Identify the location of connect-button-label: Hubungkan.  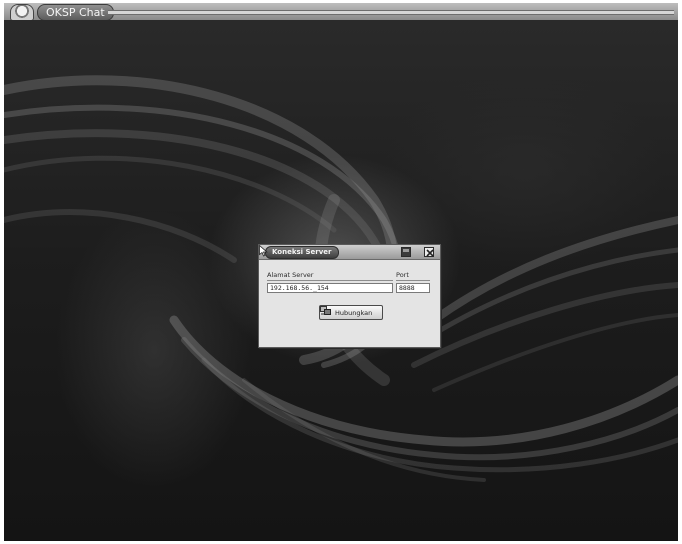
(354, 313).